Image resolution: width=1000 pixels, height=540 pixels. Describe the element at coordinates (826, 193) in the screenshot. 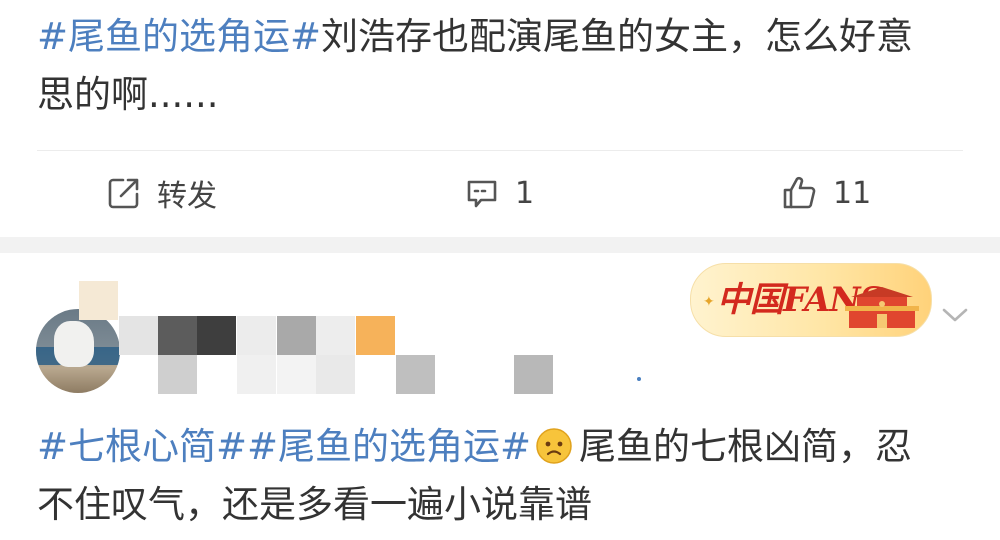

I see `like-button: 11` at that location.